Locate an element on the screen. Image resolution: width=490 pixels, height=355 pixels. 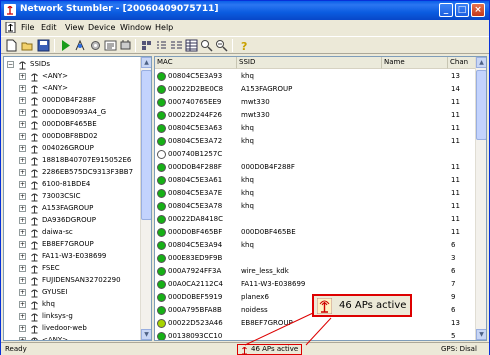
scan-icon is located at coordinates (80, 45).